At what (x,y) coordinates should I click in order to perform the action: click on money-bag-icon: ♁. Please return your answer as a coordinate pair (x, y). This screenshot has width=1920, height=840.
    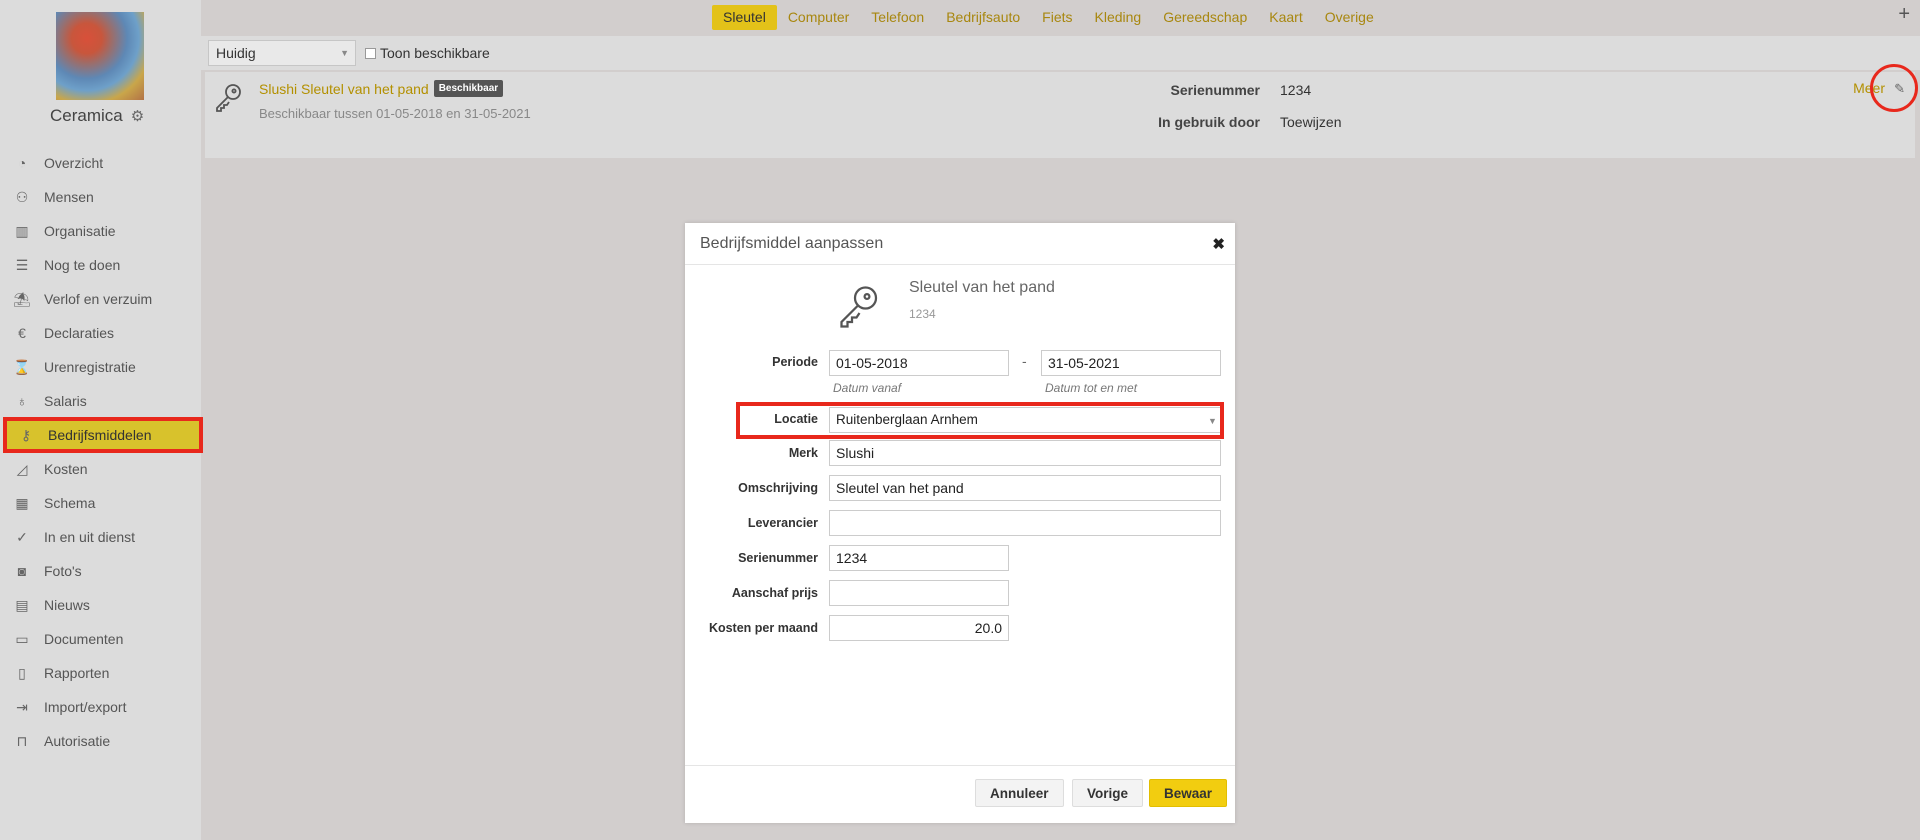
    Looking at the image, I should click on (22, 401).